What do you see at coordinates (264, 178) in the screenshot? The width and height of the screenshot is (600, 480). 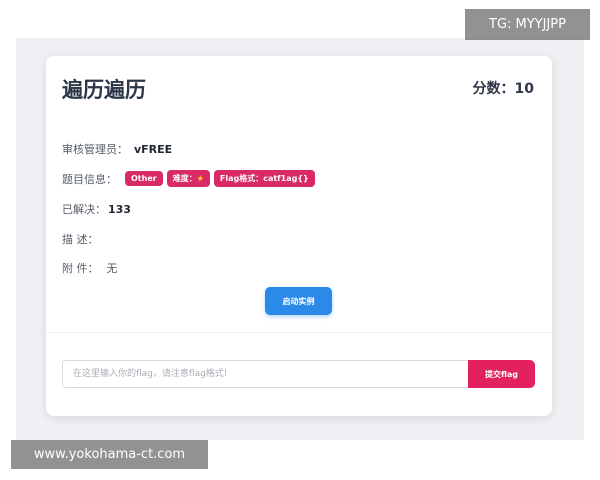 I see `flag-format-tag: Flag格式：catf1ag{}` at bounding box center [264, 178].